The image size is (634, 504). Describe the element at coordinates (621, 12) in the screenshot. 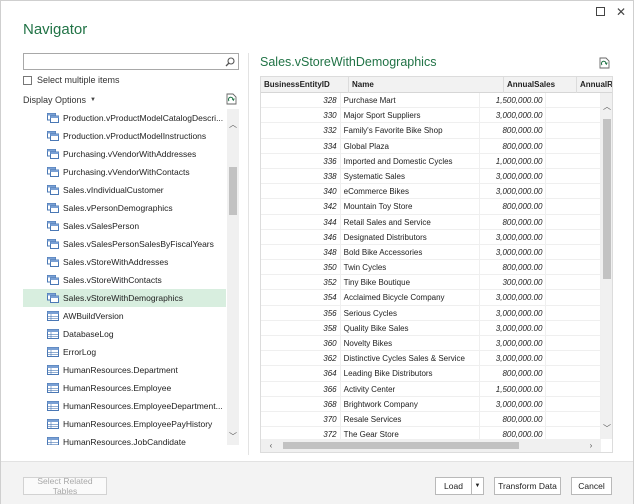

I see `close-button: ✕` at that location.